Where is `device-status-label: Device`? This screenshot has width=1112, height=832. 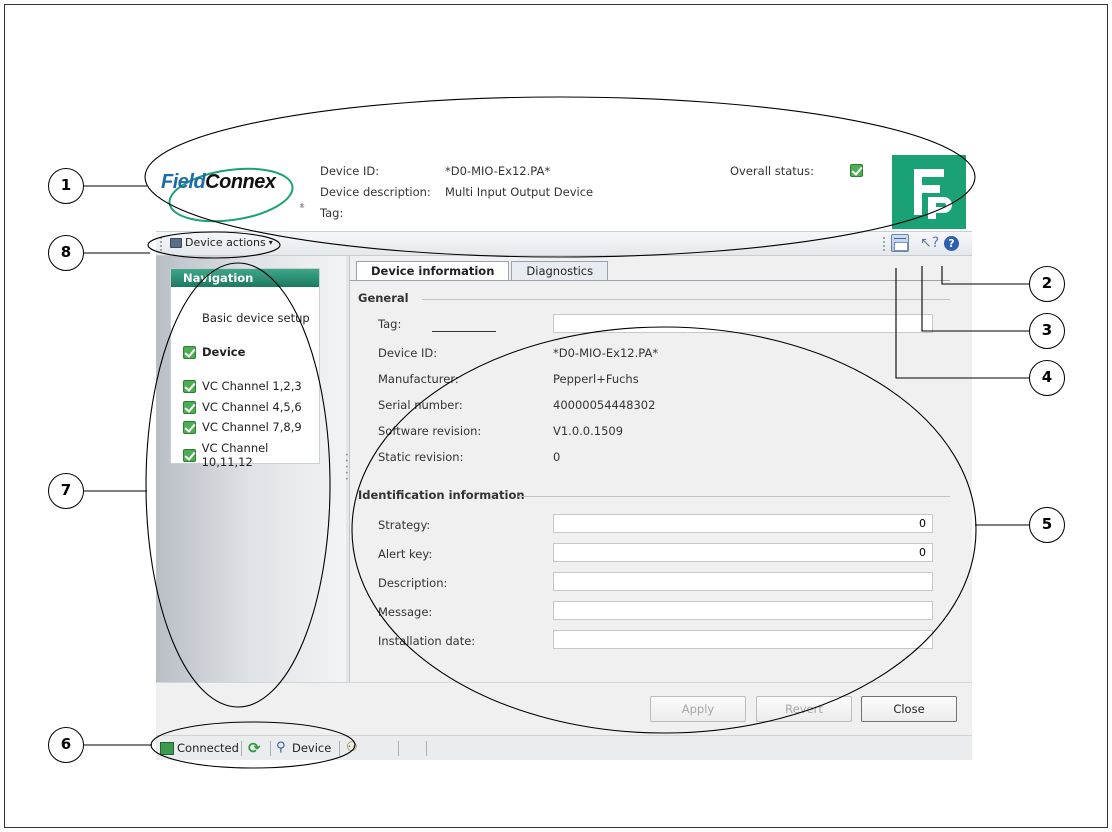 device-status-label: Device is located at coordinates (312, 748).